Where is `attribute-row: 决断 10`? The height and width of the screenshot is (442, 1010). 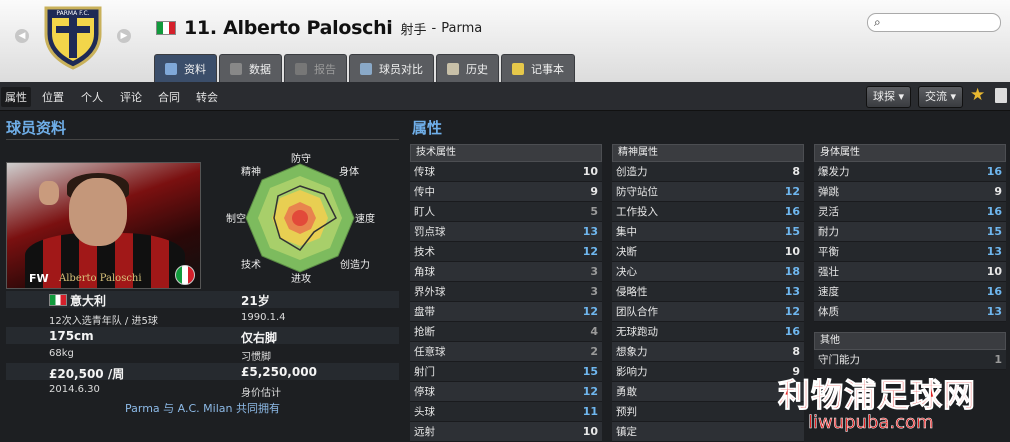 attribute-row: 决断 10 is located at coordinates (708, 252).